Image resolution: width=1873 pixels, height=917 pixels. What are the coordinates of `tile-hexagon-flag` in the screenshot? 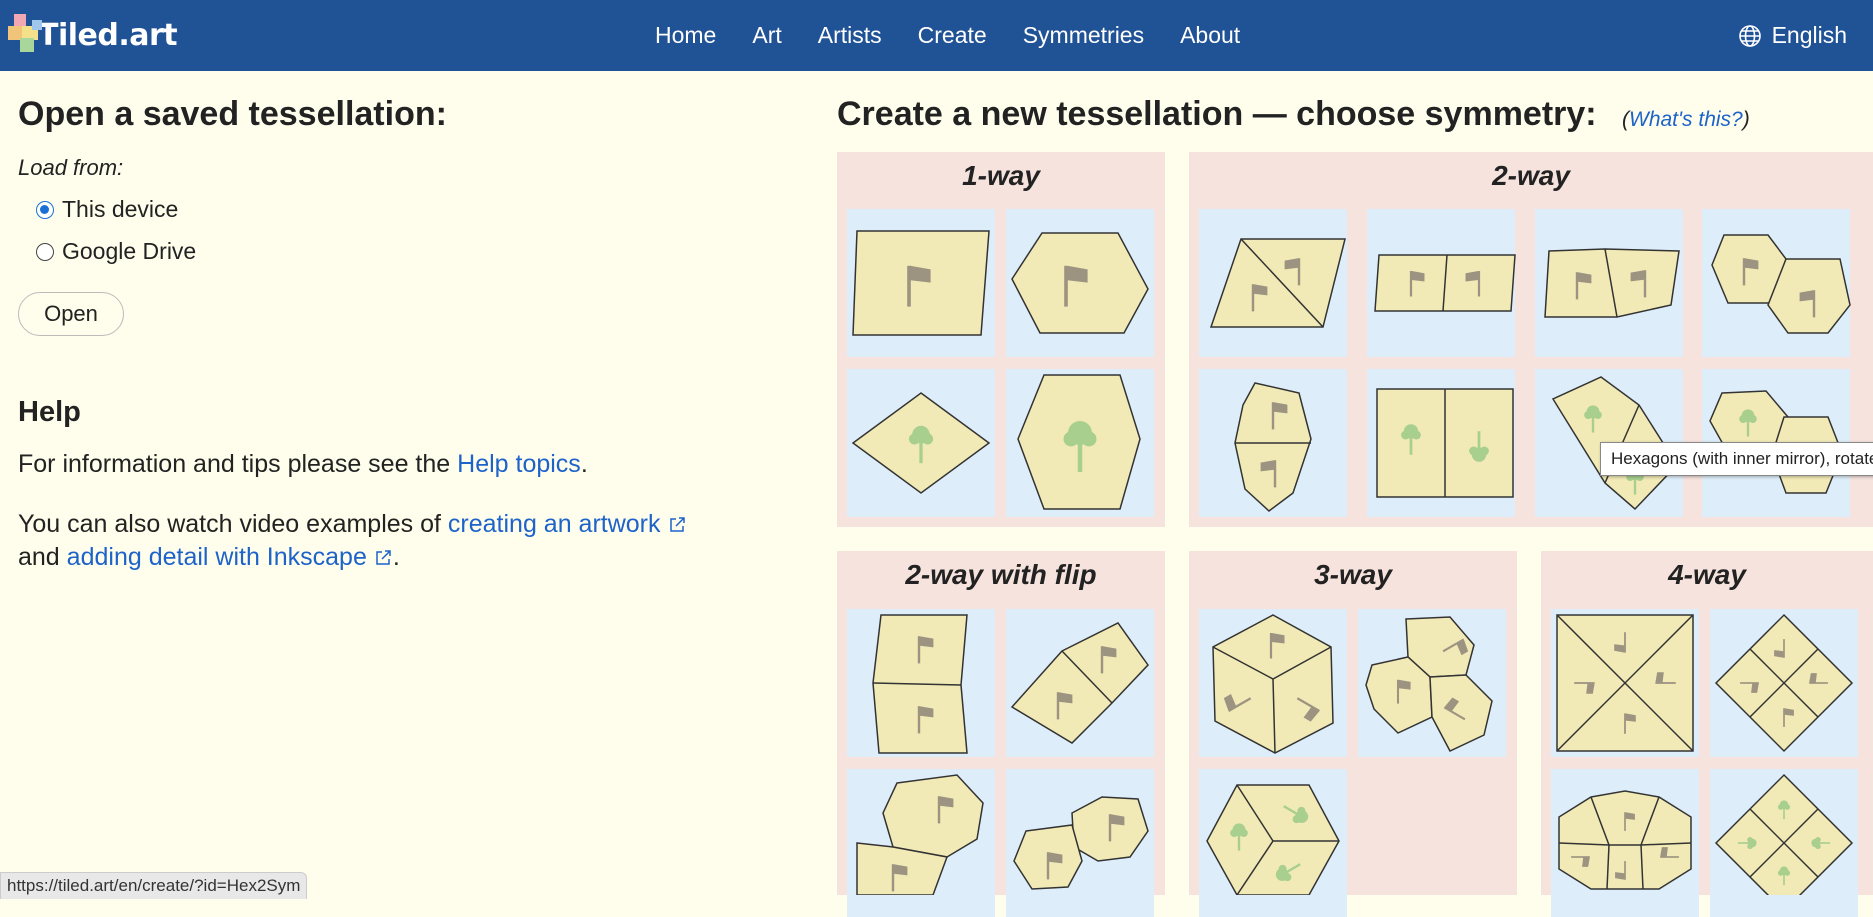 It's located at (1080, 283).